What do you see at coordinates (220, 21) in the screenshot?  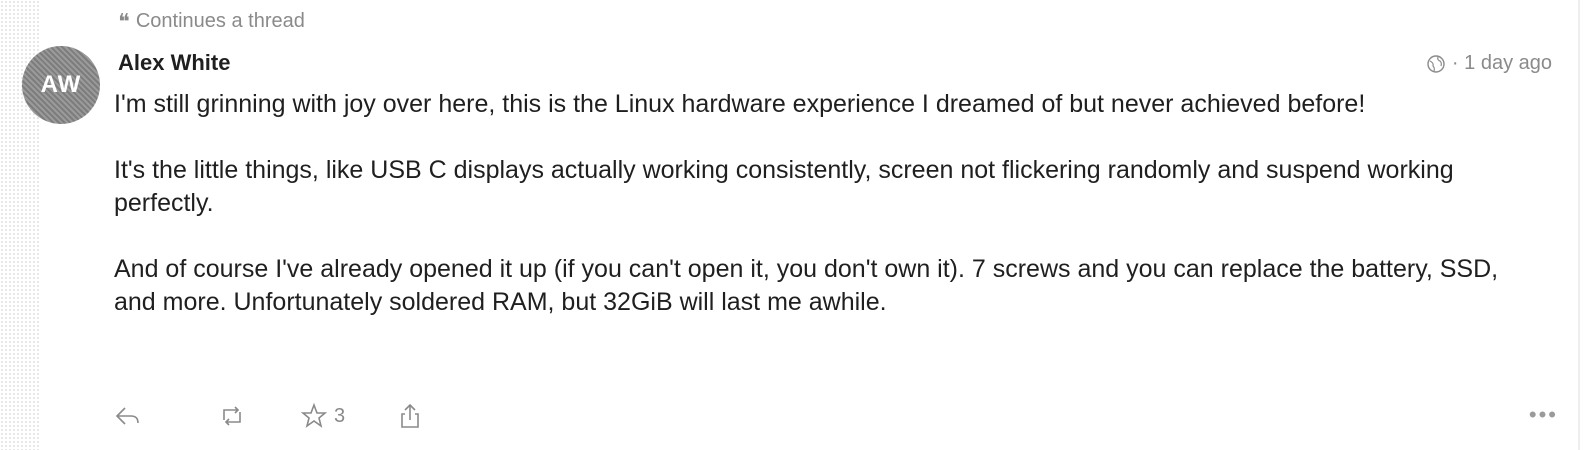 I see `thread-note-text: Continues a thread` at bounding box center [220, 21].